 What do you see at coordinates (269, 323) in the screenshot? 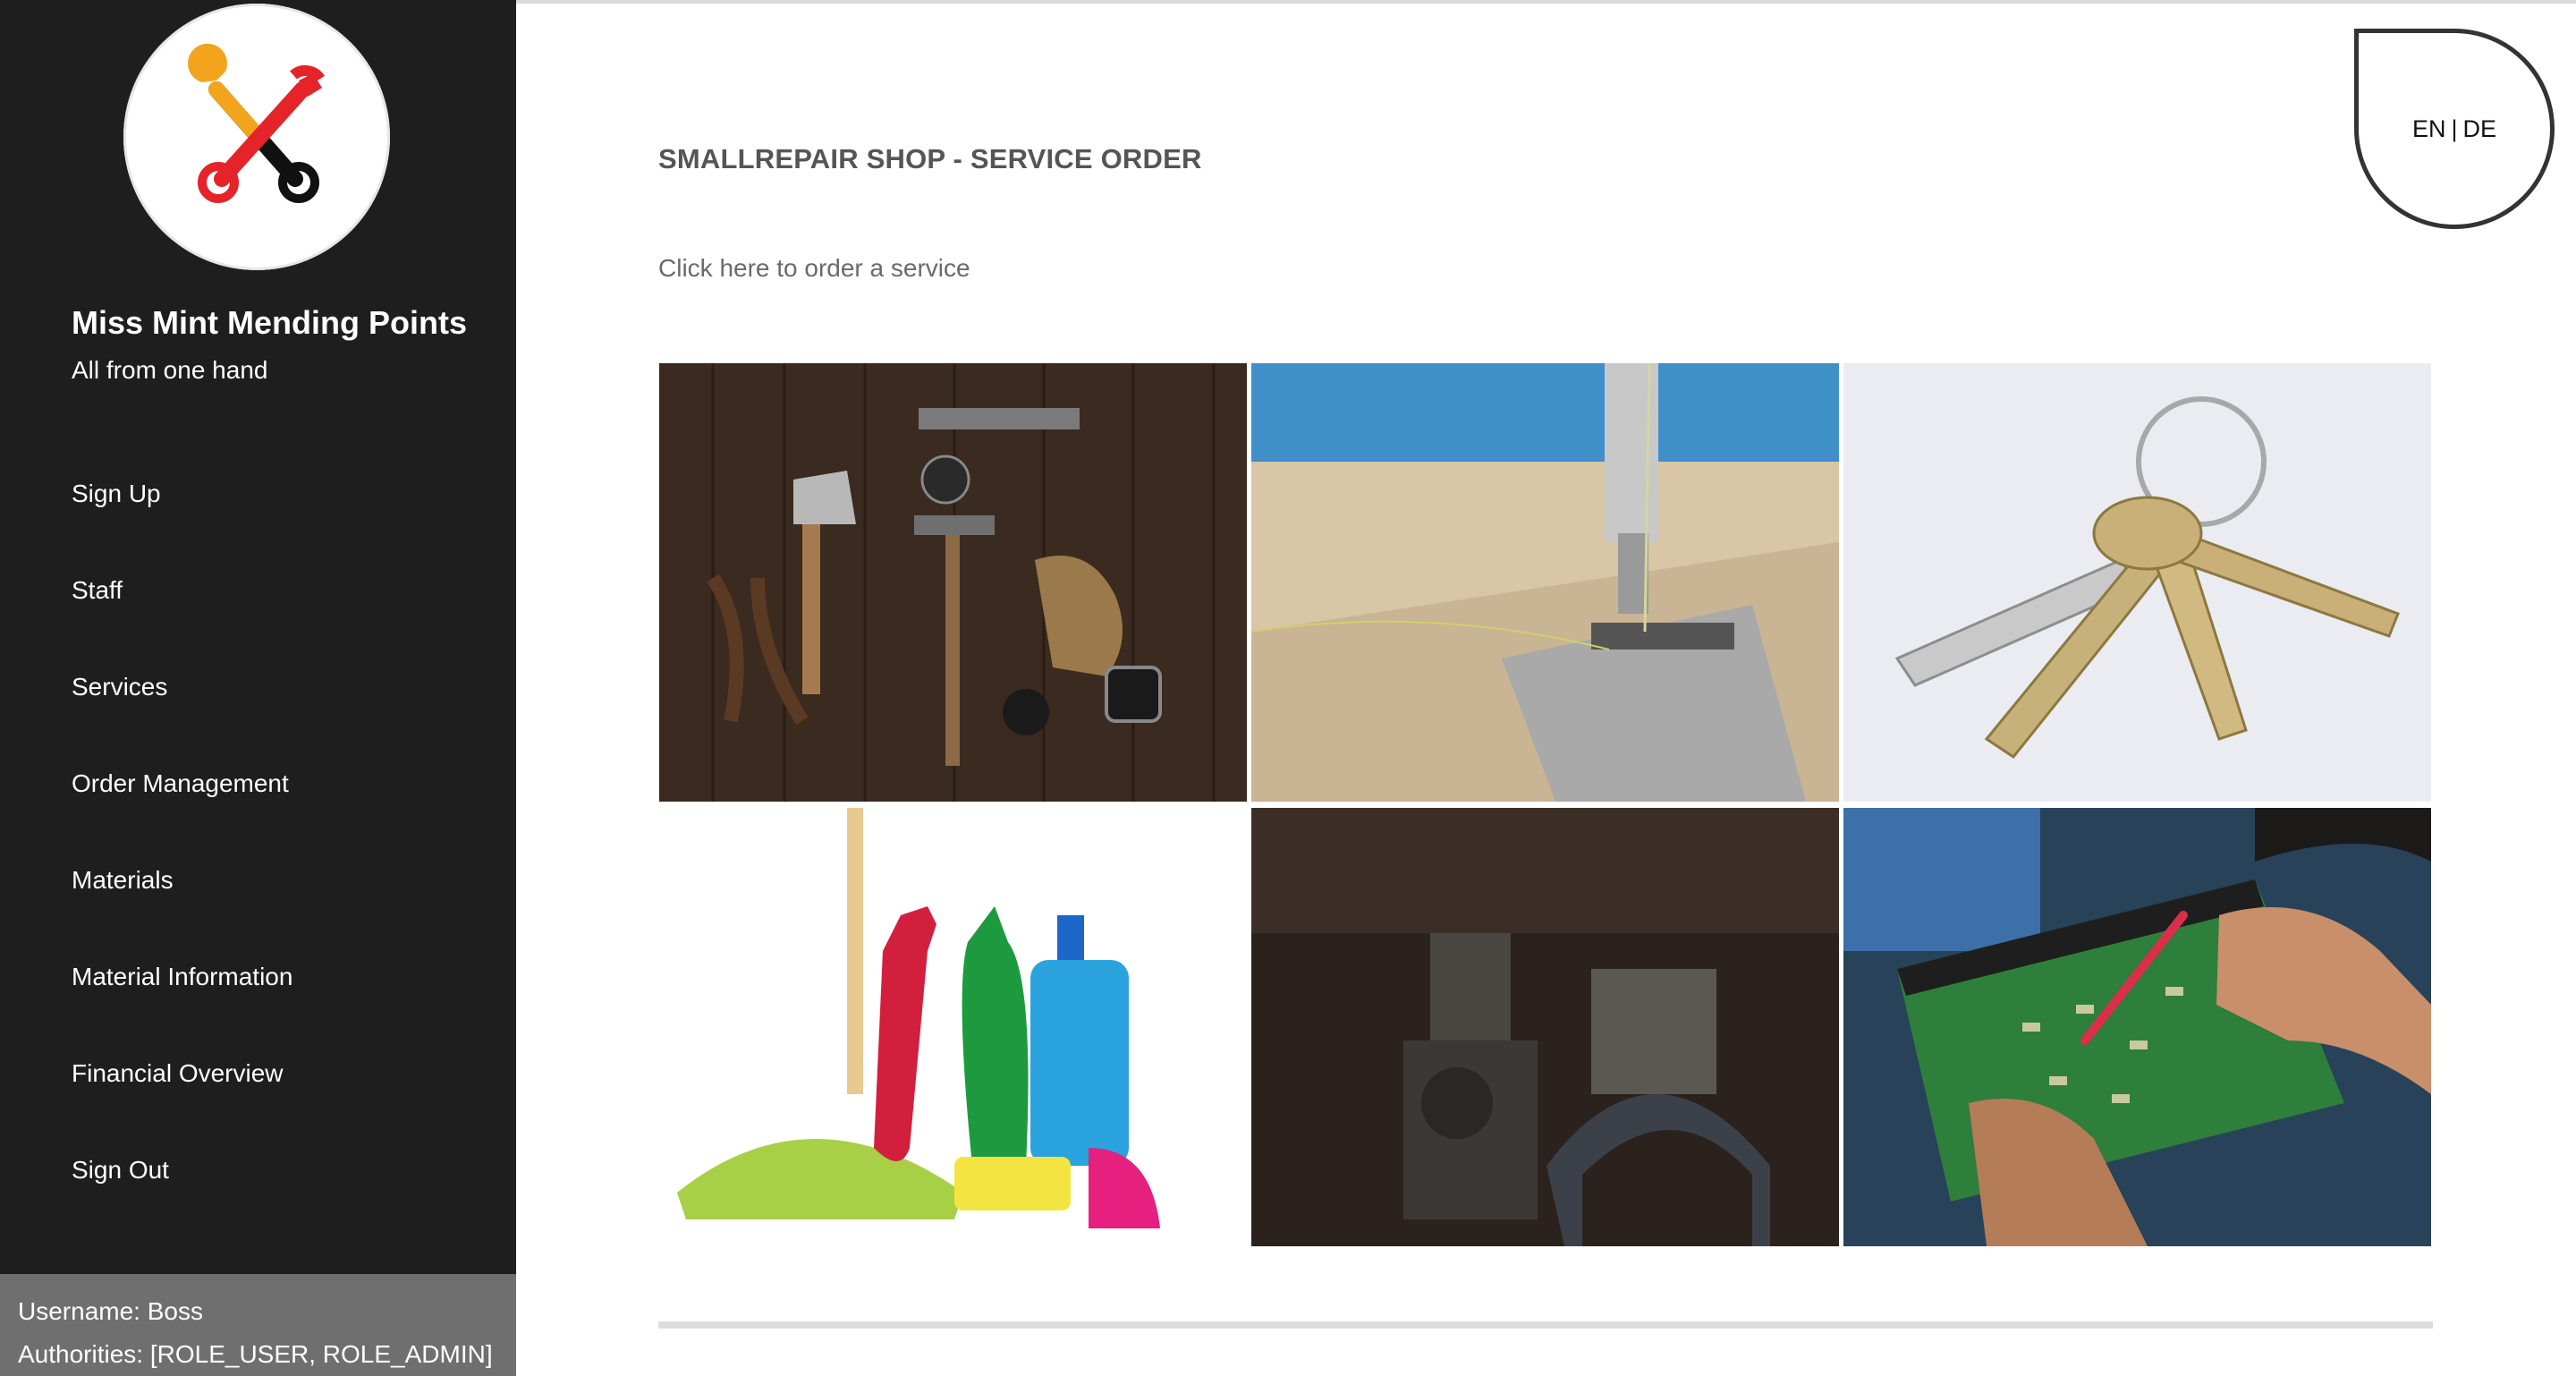
I see `brand-title: Miss Mint Mending Points` at bounding box center [269, 323].